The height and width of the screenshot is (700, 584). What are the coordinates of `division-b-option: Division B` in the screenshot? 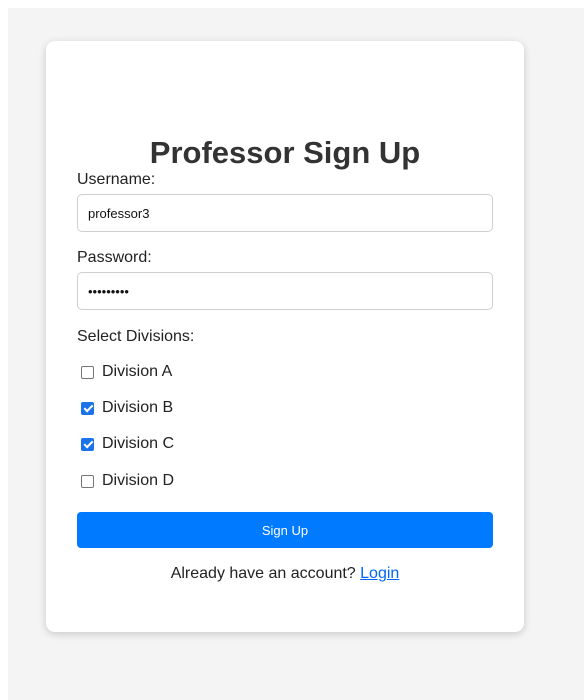 It's located at (127, 408).